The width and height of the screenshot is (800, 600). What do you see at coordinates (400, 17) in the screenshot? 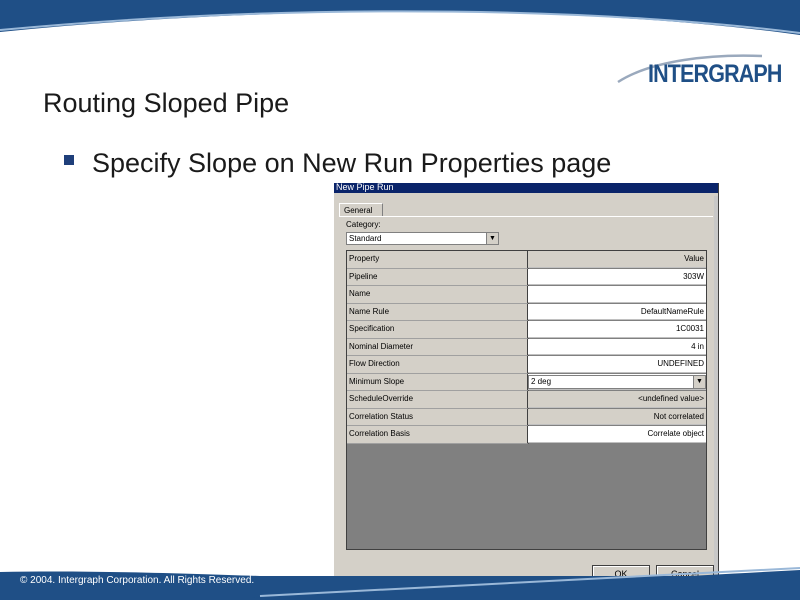
I see `top-wave-band` at bounding box center [400, 17].